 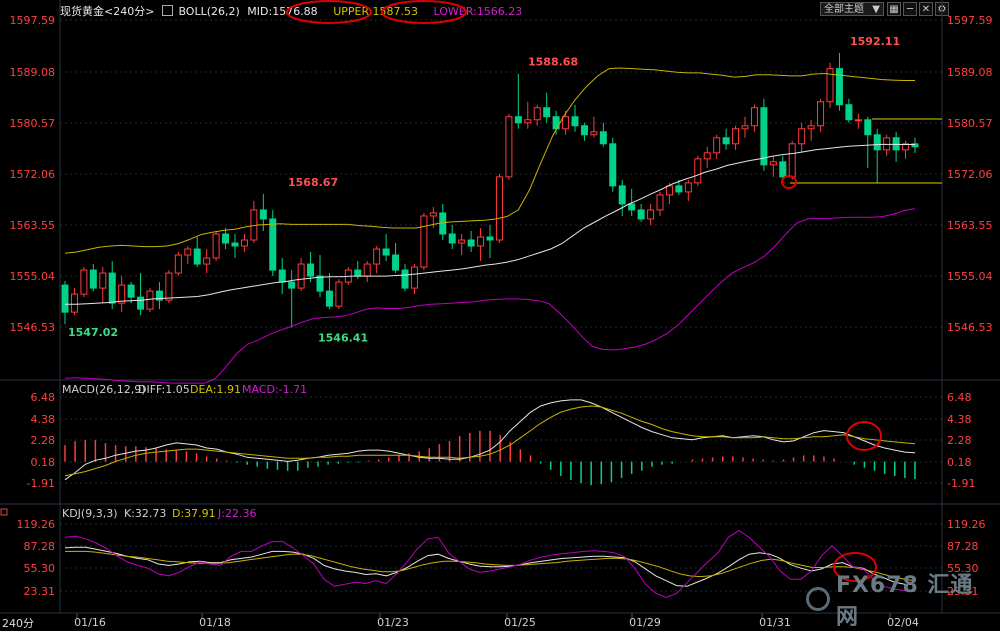 What do you see at coordinates (959, 397) in the screenshot?
I see `macd-y-tick-right: 6.48` at bounding box center [959, 397].